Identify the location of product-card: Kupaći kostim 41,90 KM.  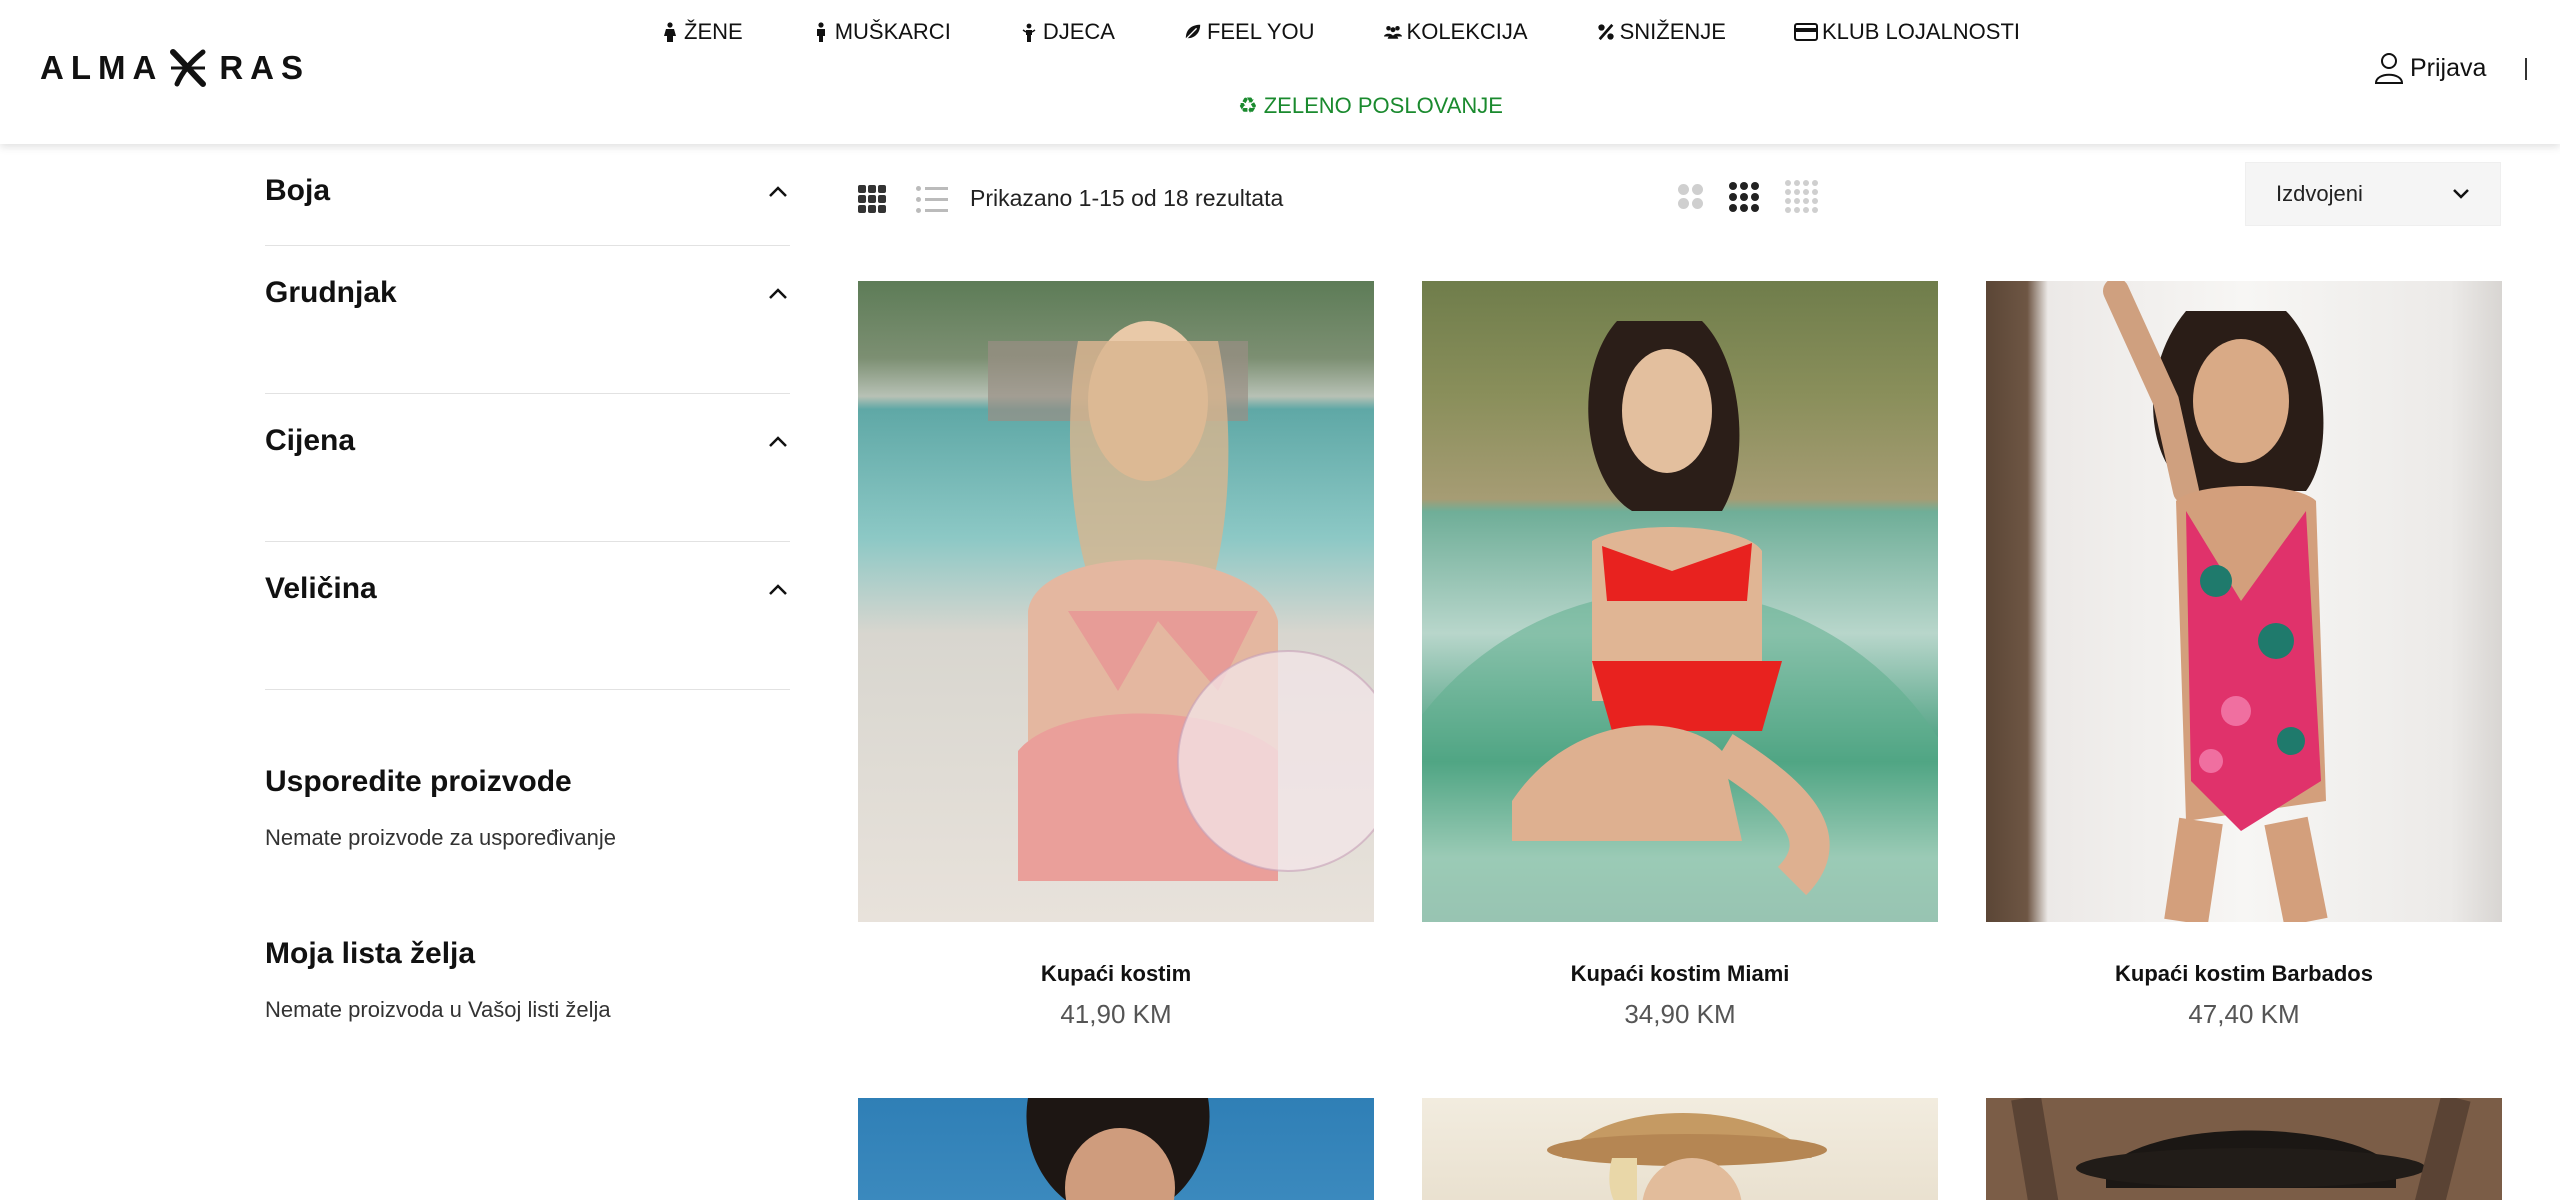
(1116, 655).